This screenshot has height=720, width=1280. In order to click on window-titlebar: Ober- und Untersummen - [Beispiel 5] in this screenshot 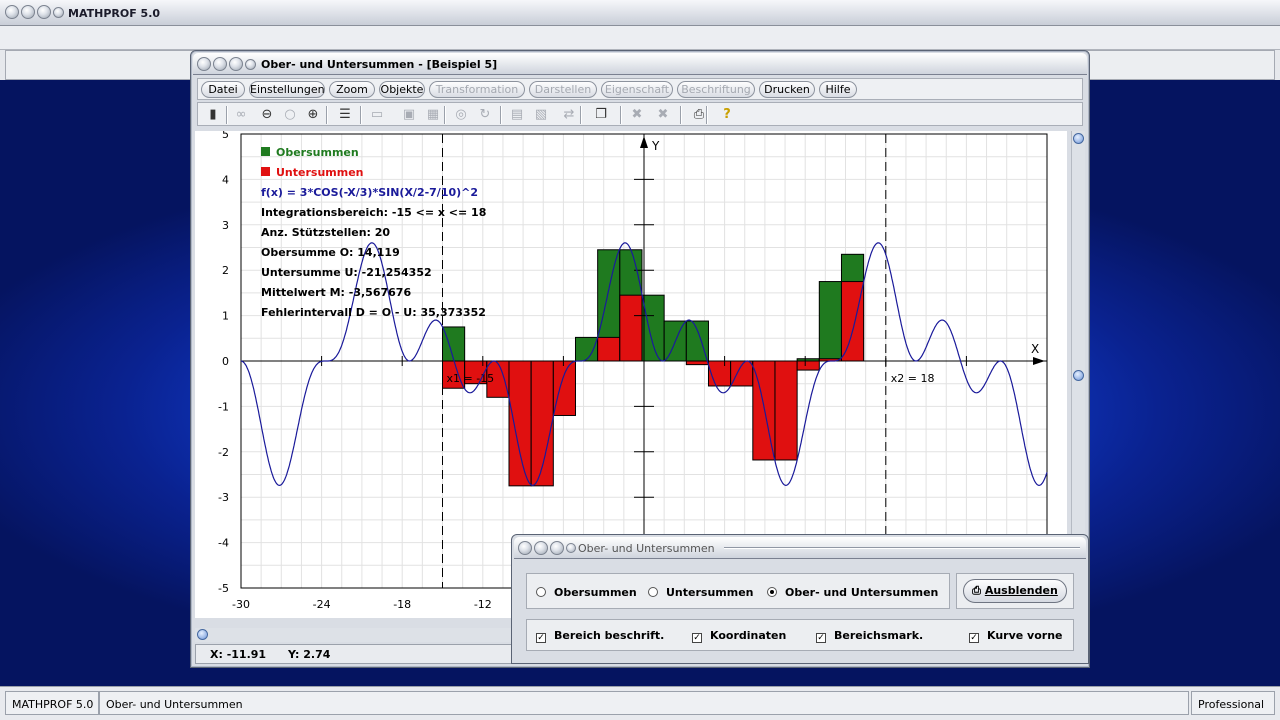, I will do `click(640, 64)`.